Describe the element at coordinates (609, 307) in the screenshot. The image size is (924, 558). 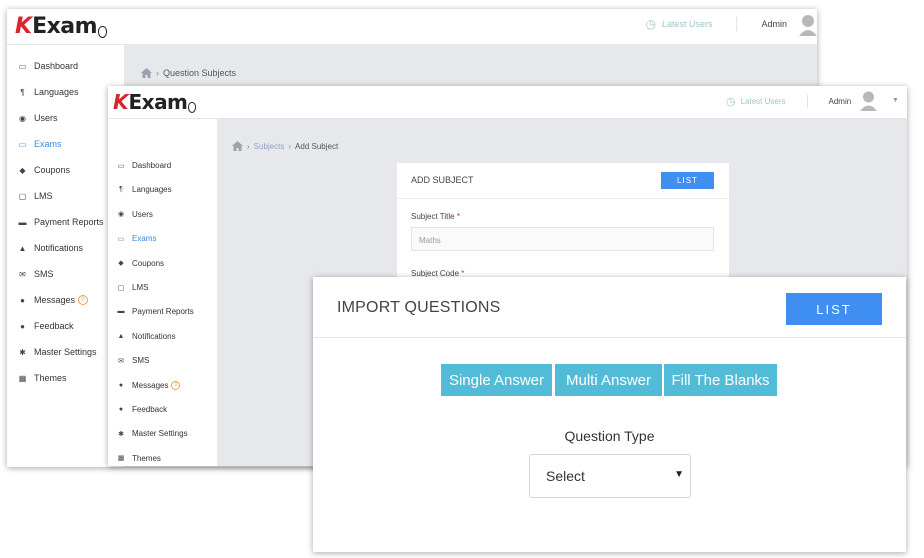
I see `panel-header: IMPORT QUESTIONS LIST` at that location.